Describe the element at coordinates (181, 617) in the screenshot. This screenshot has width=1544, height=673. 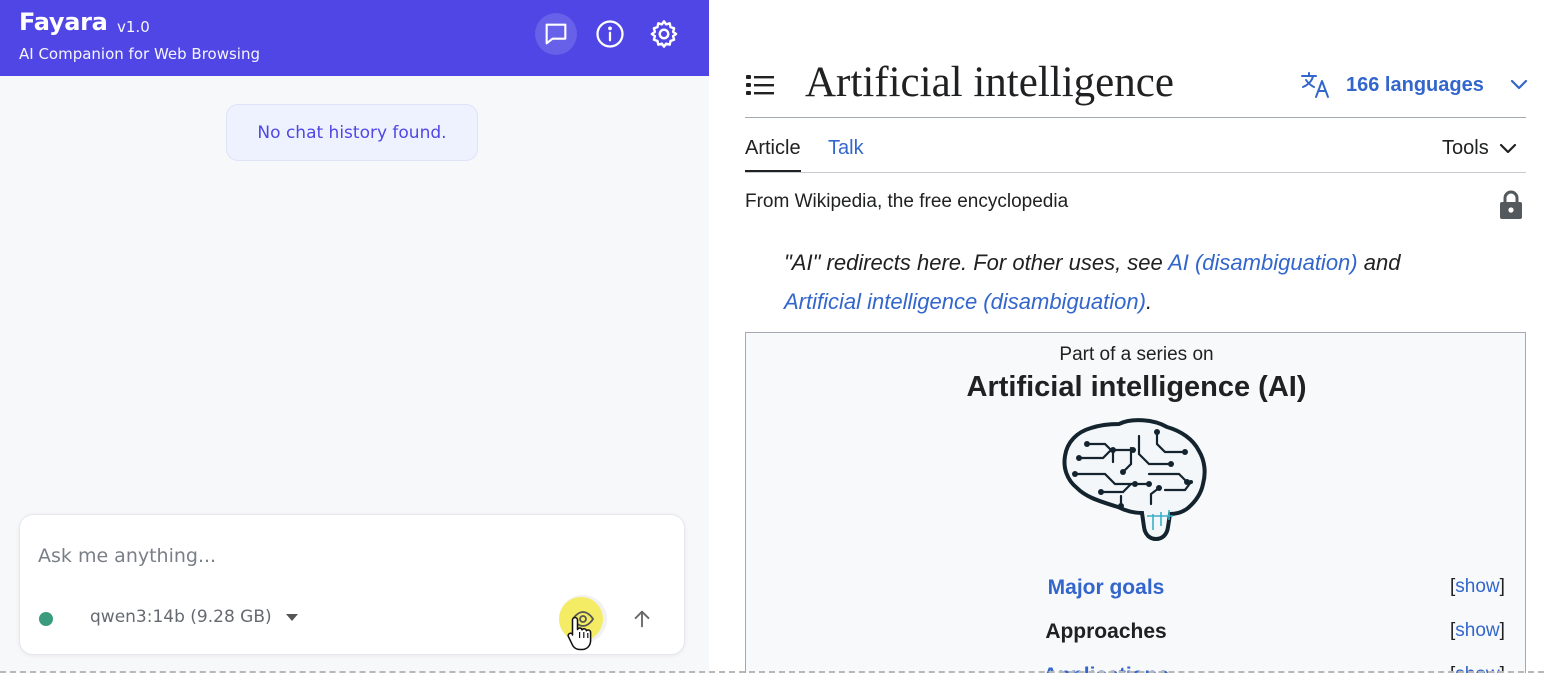
I see `model-name: qwen3:14b (9.28 GB)` at that location.